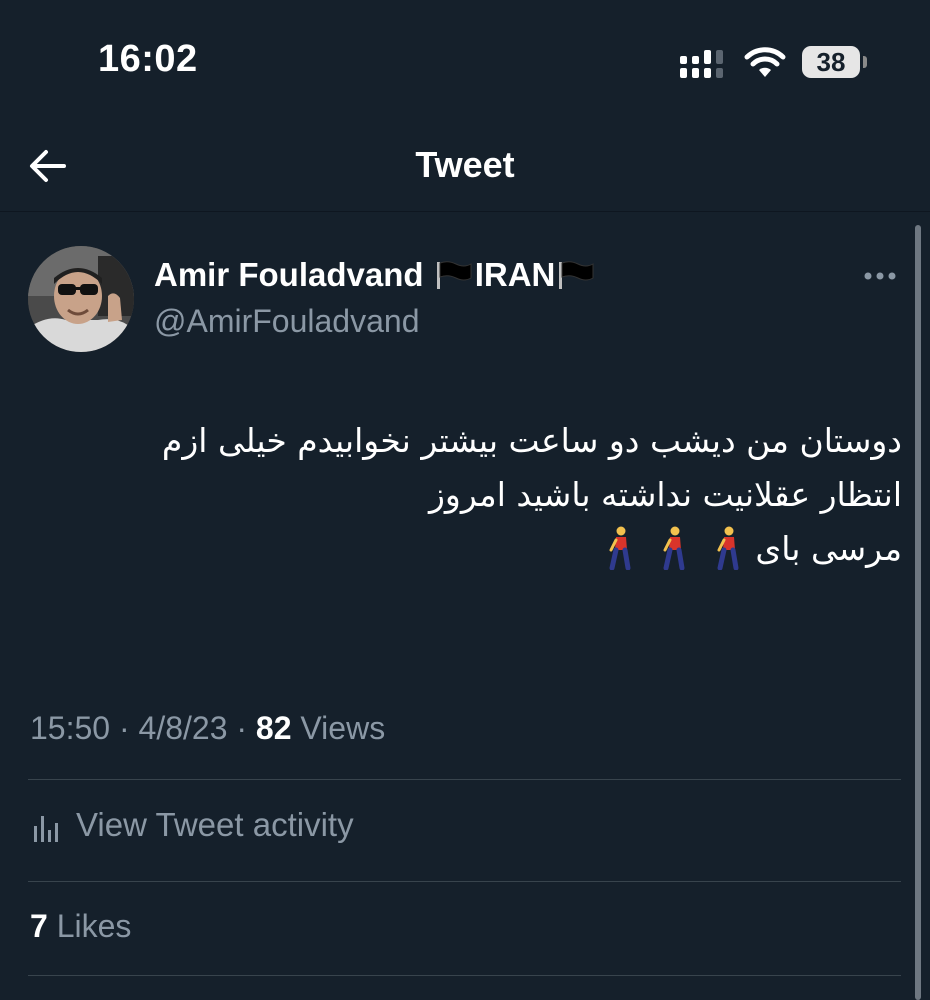  I want to click on tweet-text-last: مرسی بای, so click(828, 548).